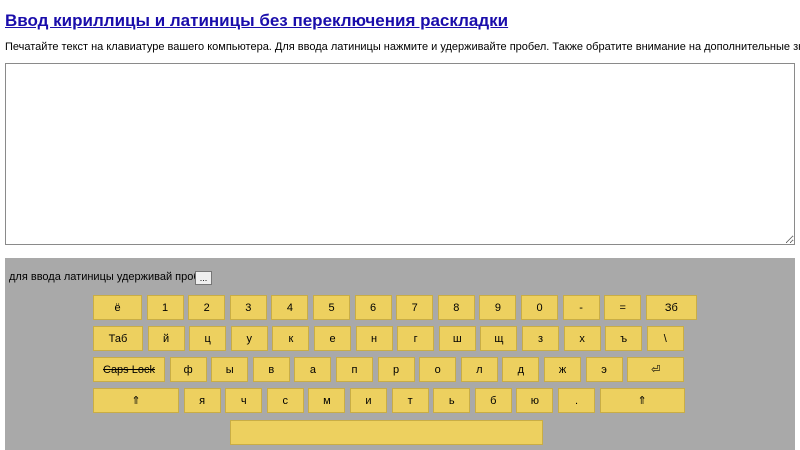 The width and height of the screenshot is (800, 450). What do you see at coordinates (110, 277) in the screenshot?
I see `latin-hint-label: для ввода латиницы удерживай пробел` at bounding box center [110, 277].